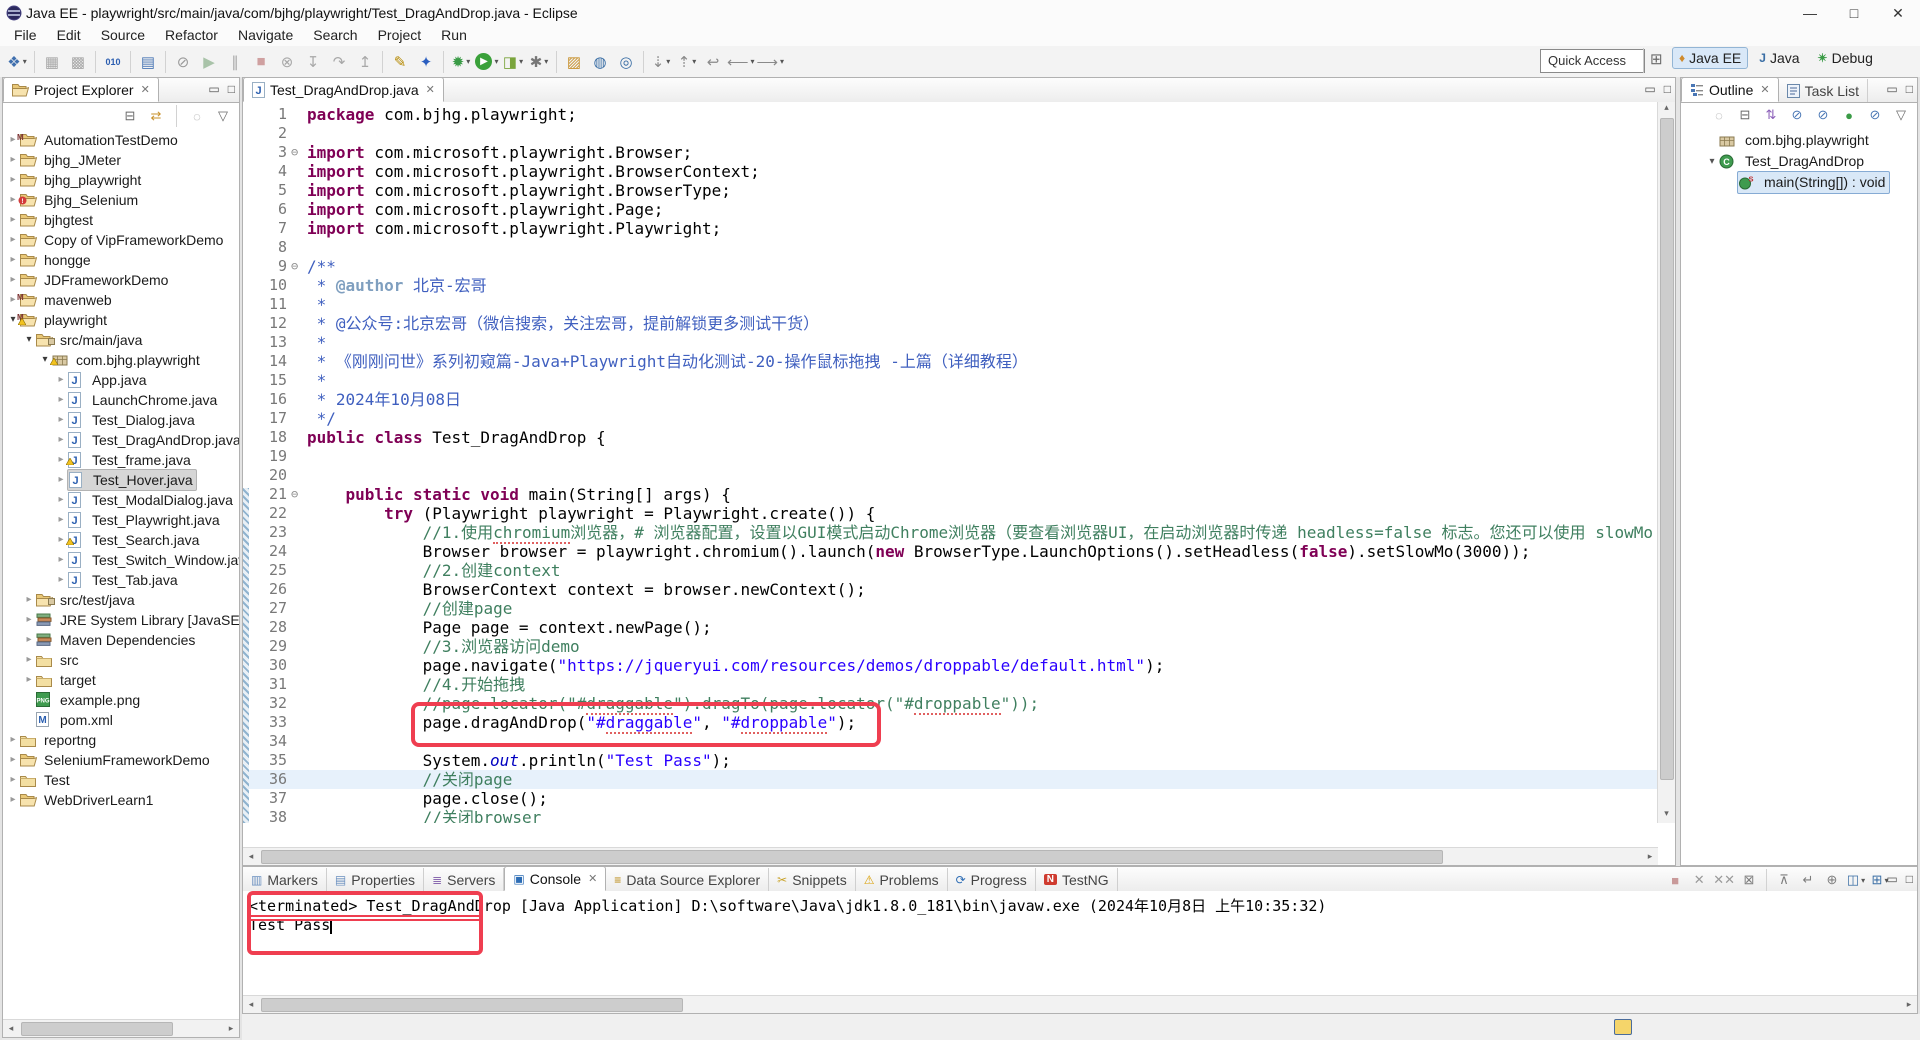  I want to click on perspective-debug: ✴ Debug, so click(1845, 58).